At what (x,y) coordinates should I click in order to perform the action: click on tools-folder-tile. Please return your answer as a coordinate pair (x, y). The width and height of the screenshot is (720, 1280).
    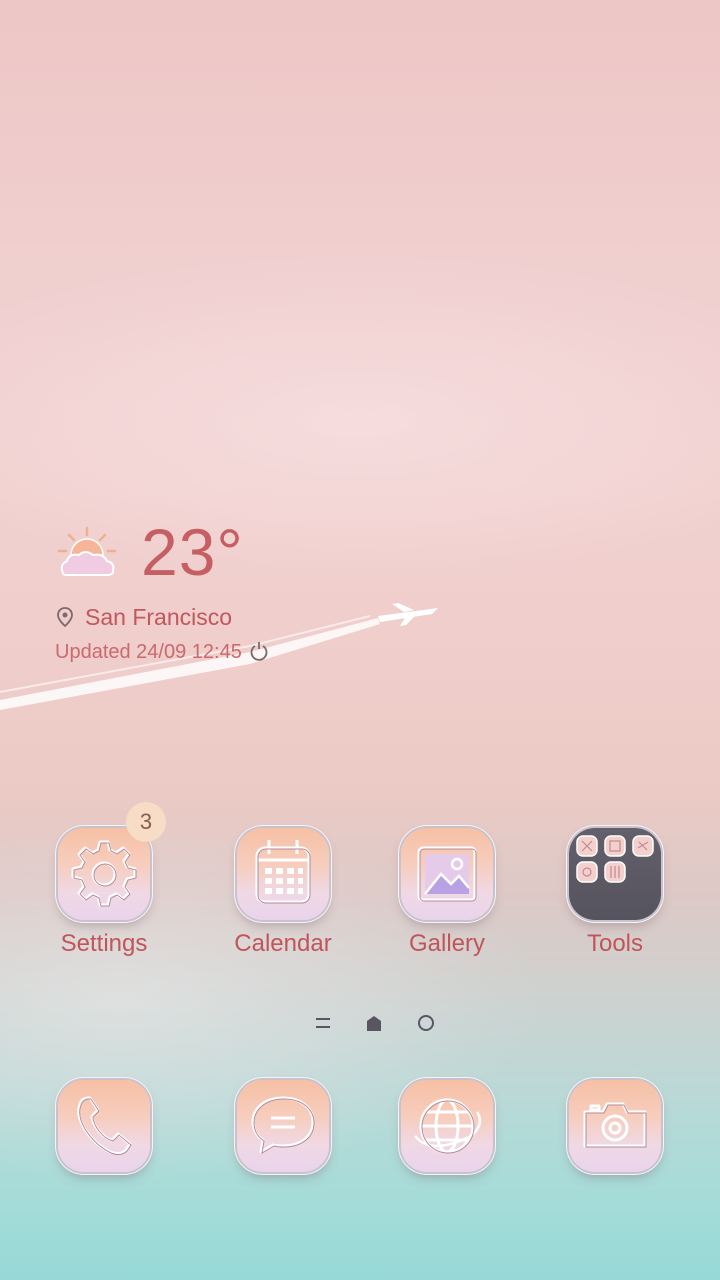
    Looking at the image, I should click on (615, 874).